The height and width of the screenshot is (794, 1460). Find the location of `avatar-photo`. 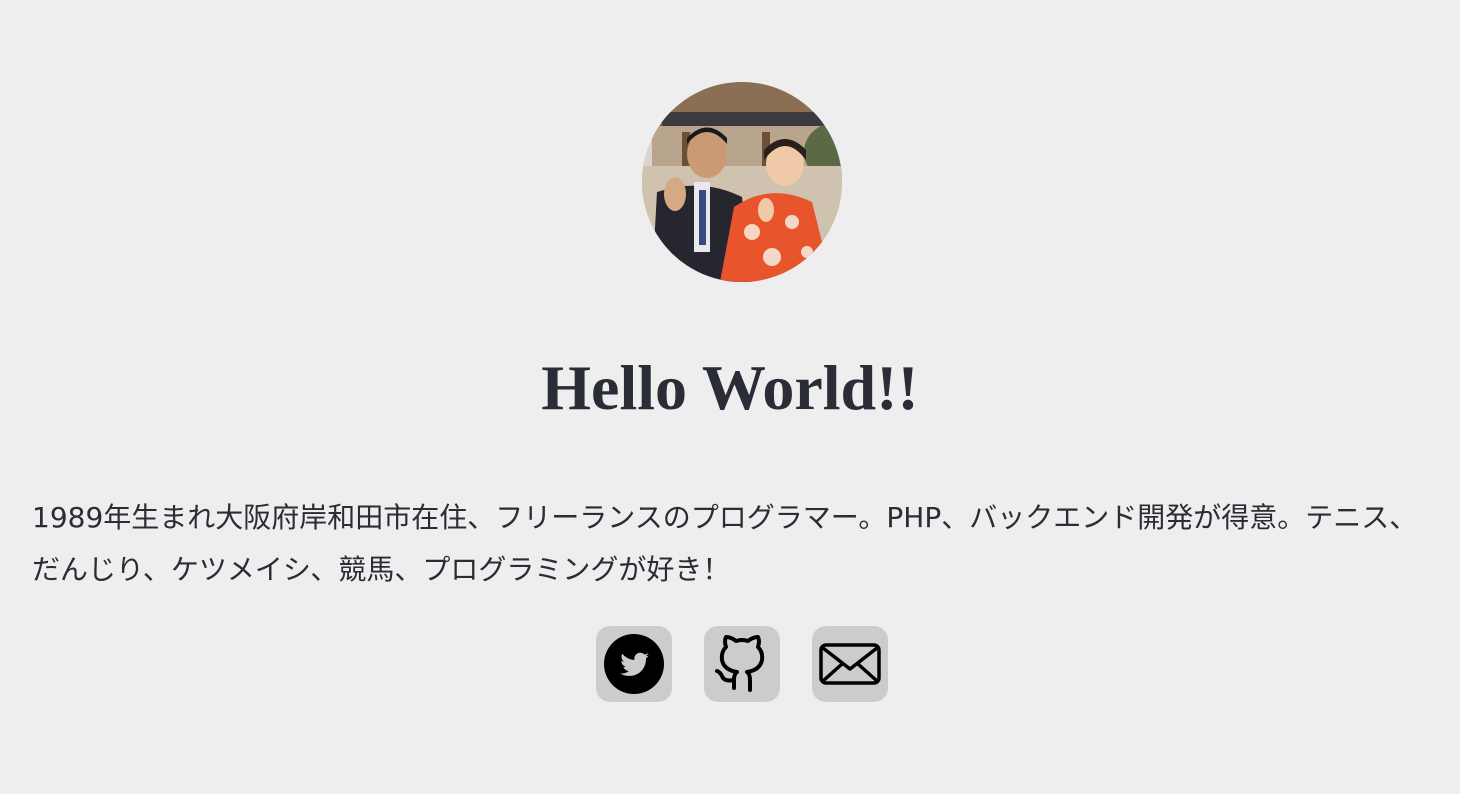

avatar-photo is located at coordinates (742, 182).